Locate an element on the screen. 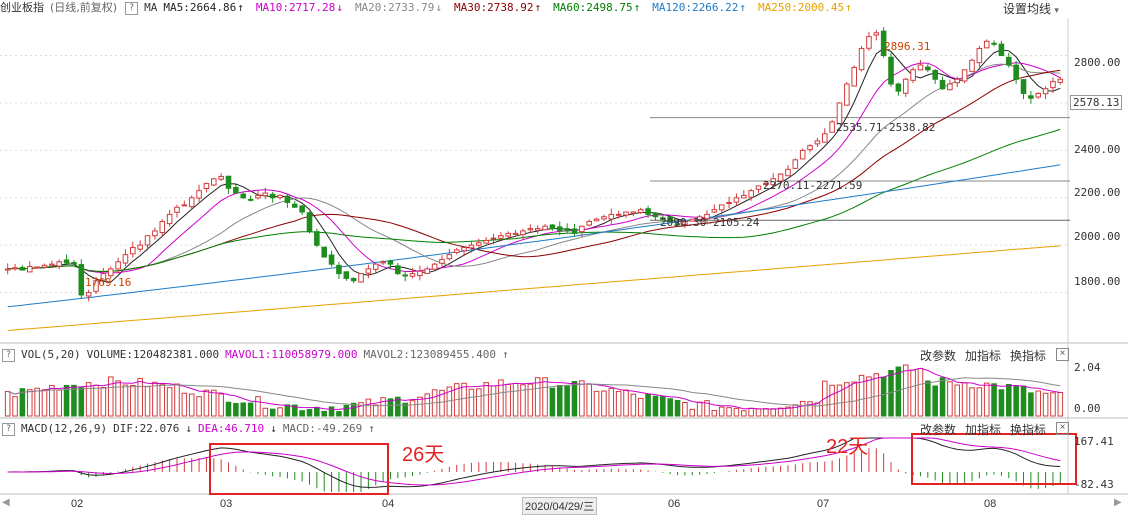 The image size is (1128, 515). ma-legend-item: MA5:2664.86↑ is located at coordinates (203, 7).